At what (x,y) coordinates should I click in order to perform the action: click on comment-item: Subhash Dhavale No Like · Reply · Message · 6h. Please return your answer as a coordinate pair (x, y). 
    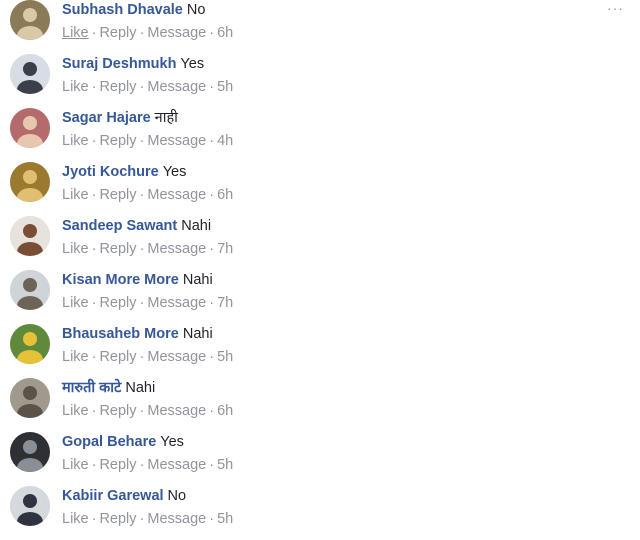
    Looking at the image, I should click on (320, 27).